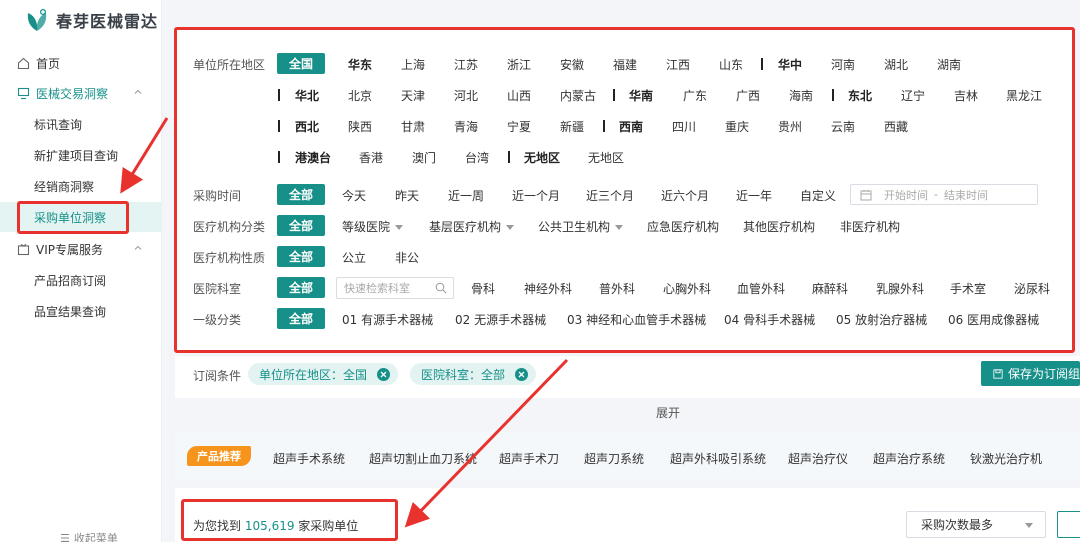 Image resolution: width=1080 pixels, height=542 pixels. Describe the element at coordinates (23, 63) in the screenshot. I see `home-icon` at that location.